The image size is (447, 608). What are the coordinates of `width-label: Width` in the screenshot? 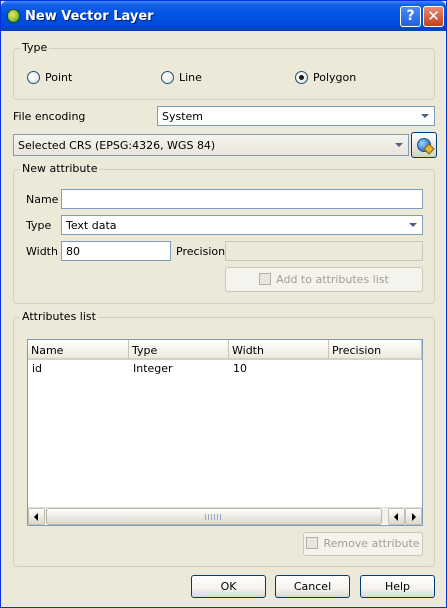 It's located at (42, 251).